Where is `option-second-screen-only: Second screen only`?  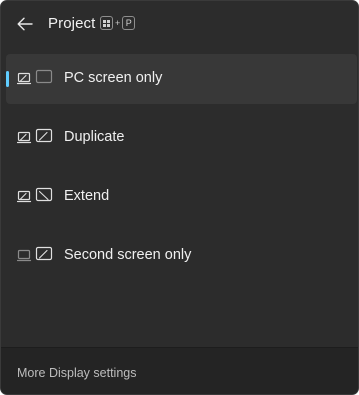
option-second-screen-only: Second screen only is located at coordinates (181, 256).